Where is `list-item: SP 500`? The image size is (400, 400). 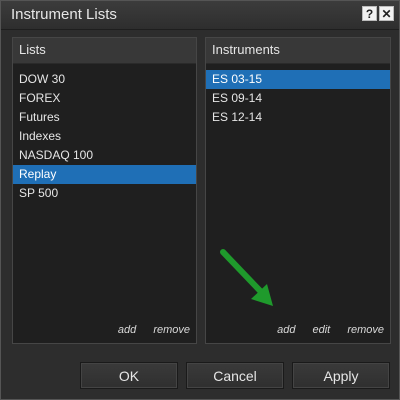
list-item: SP 500 is located at coordinates (104, 193).